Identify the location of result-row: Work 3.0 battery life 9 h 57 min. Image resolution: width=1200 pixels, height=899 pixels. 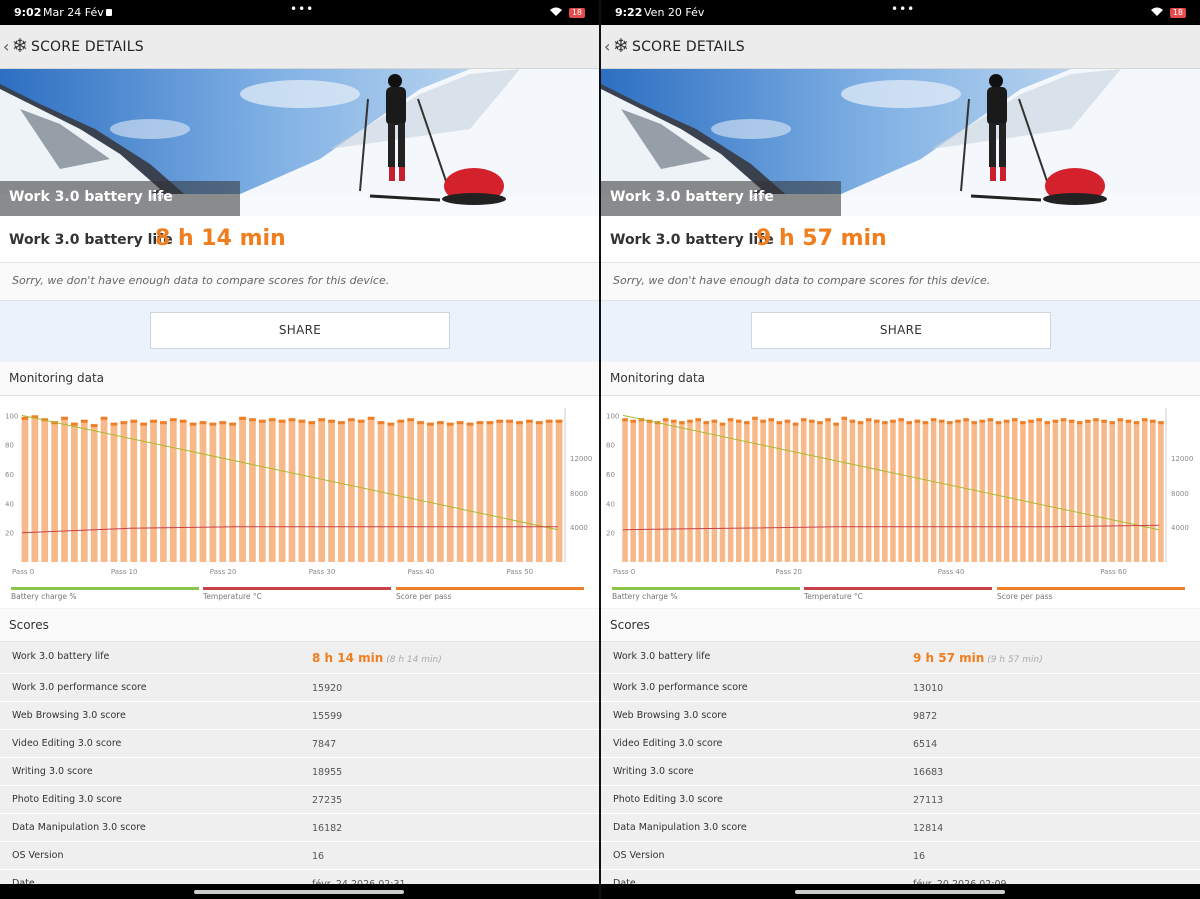
(900, 239).